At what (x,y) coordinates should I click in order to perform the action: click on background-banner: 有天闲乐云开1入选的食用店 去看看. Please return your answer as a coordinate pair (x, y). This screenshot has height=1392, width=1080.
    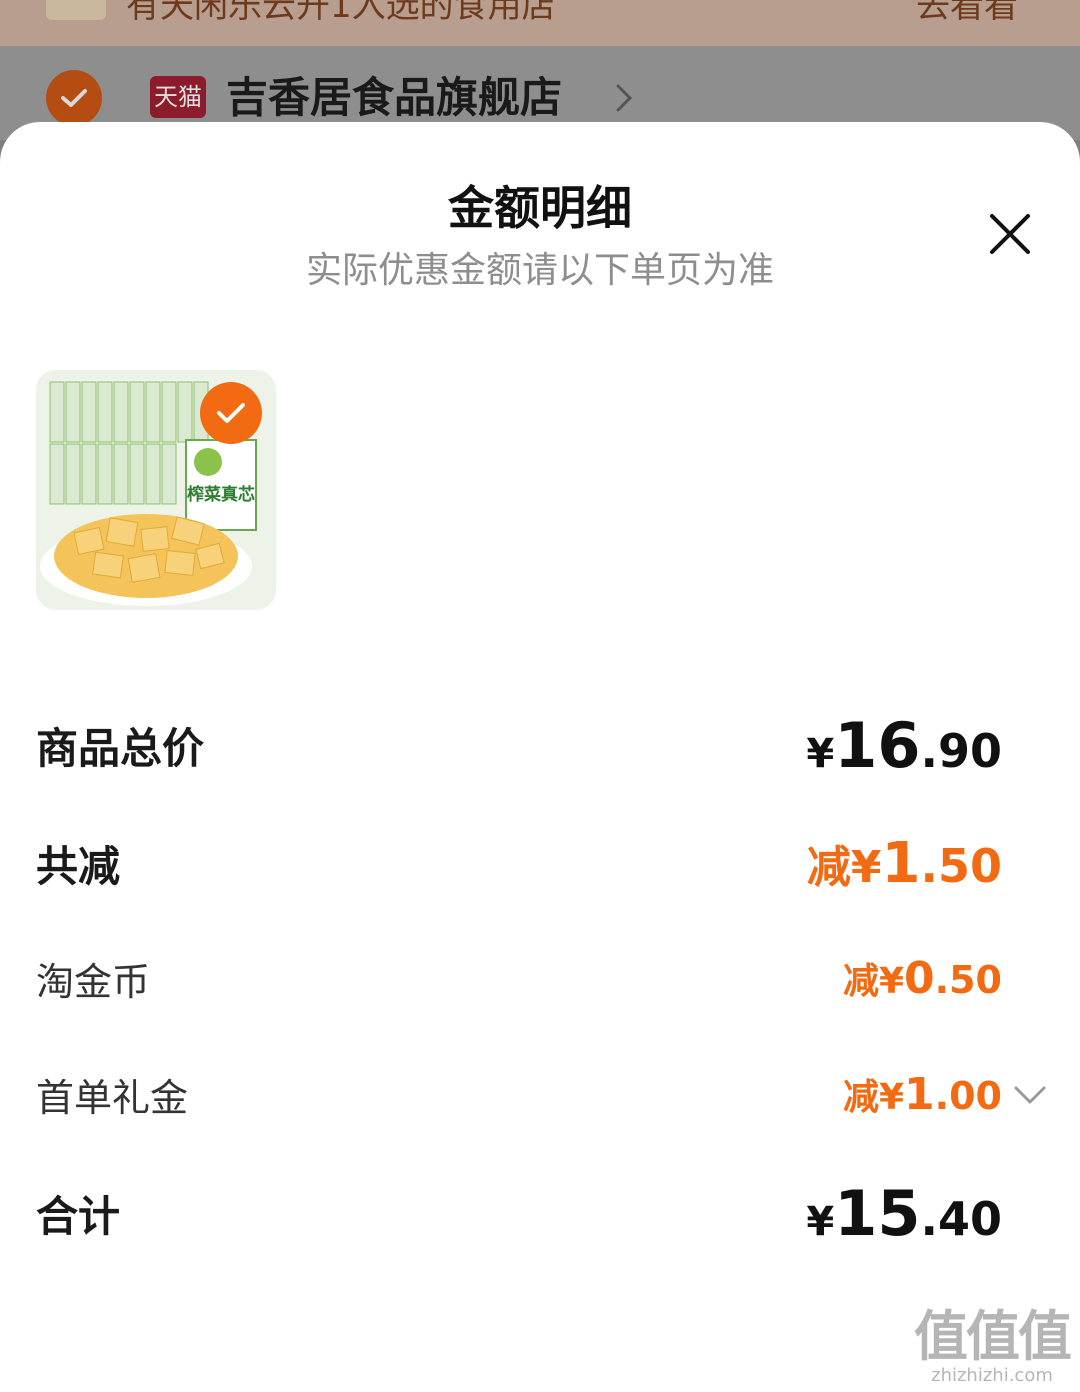
    Looking at the image, I should click on (540, 23).